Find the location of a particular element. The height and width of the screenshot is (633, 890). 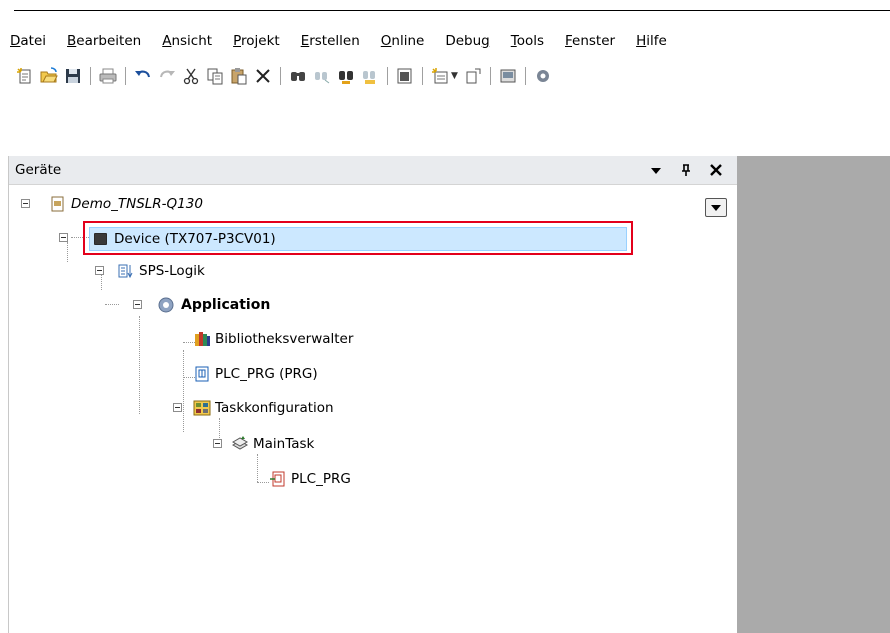

replace-icon is located at coordinates (346, 76).